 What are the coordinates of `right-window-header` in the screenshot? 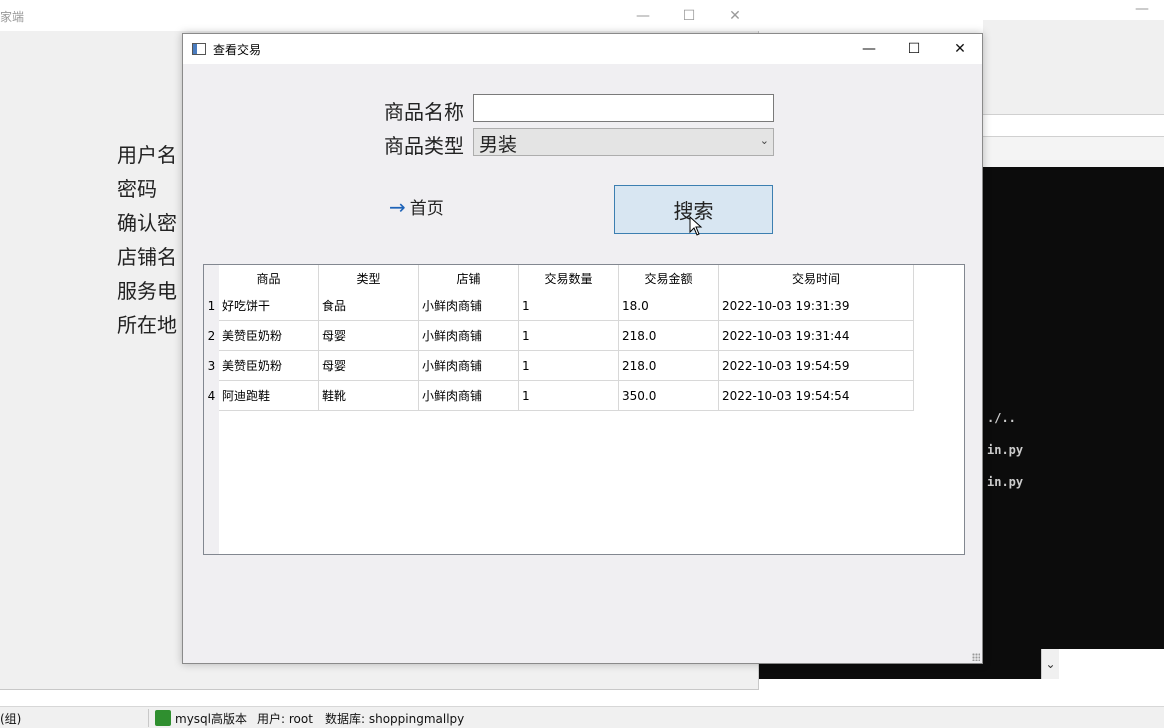 It's located at (1073, 152).